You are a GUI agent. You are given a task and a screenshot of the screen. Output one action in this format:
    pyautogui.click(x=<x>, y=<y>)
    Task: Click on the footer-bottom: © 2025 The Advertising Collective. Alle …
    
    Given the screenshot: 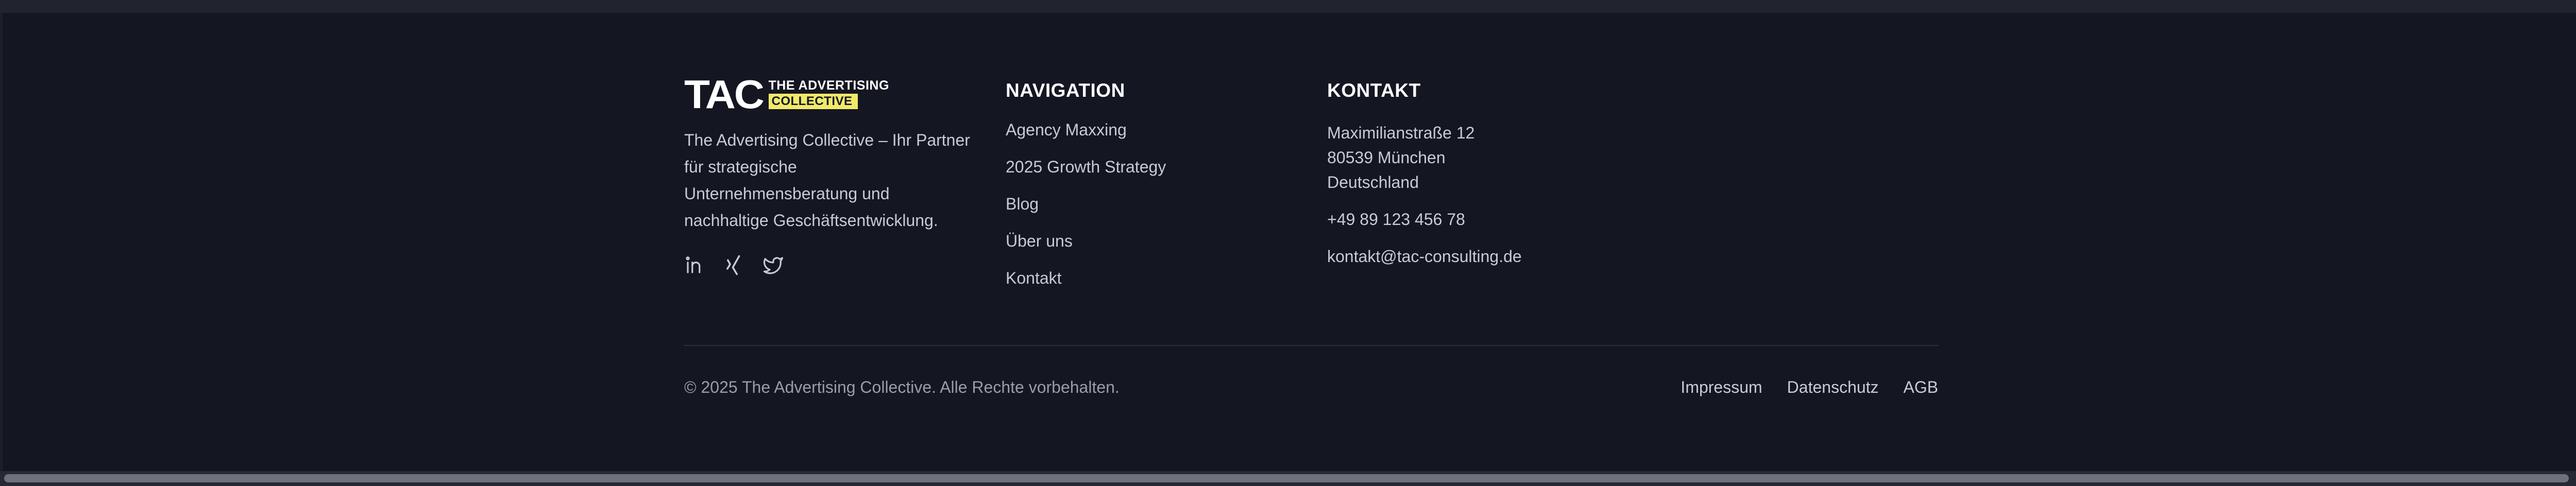 What is the action you would take?
    pyautogui.click(x=1311, y=387)
    